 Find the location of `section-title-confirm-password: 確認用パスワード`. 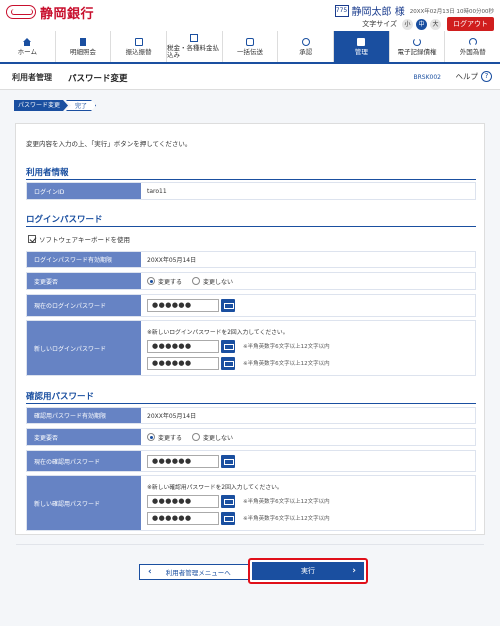

section-title-confirm-password: 確認用パスワード is located at coordinates (60, 397).